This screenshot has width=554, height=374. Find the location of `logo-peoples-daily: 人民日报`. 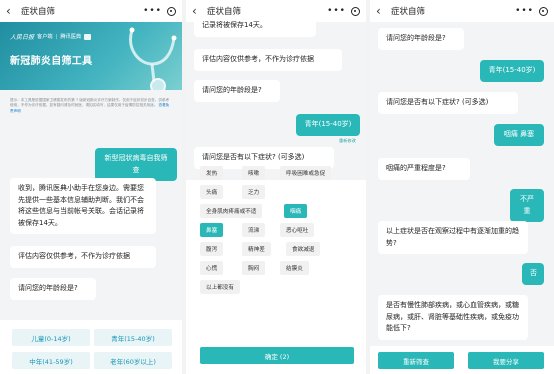

logo-peoples-daily: 人民日报 is located at coordinates (22, 37).